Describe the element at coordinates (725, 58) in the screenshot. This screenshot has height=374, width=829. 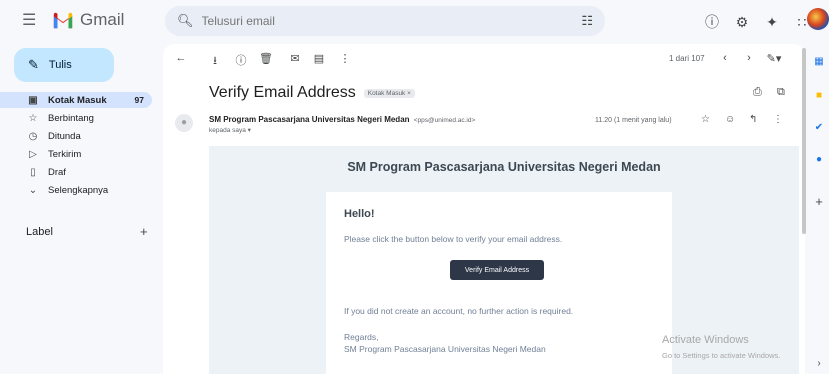
I see `prev-icon: ‹` at that location.